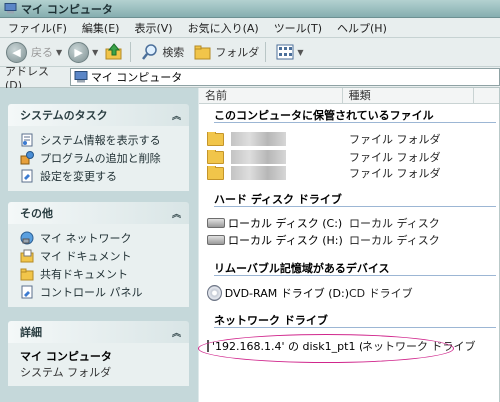  I want to click on link-control-panel: コントロール パネル, so click(100, 292).